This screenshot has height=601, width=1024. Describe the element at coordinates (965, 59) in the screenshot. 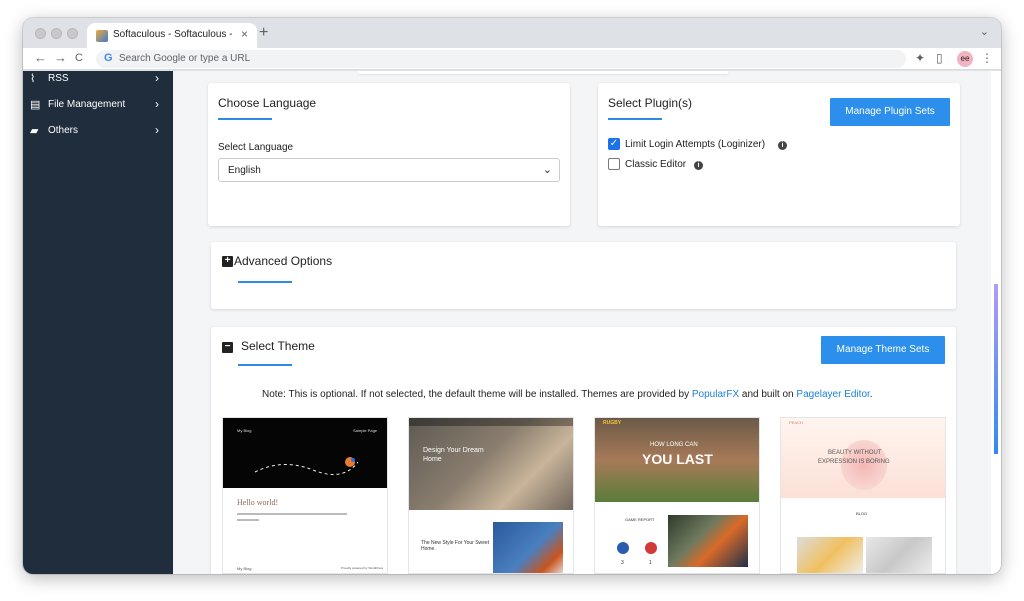

I see `profile-avatar: ee` at that location.